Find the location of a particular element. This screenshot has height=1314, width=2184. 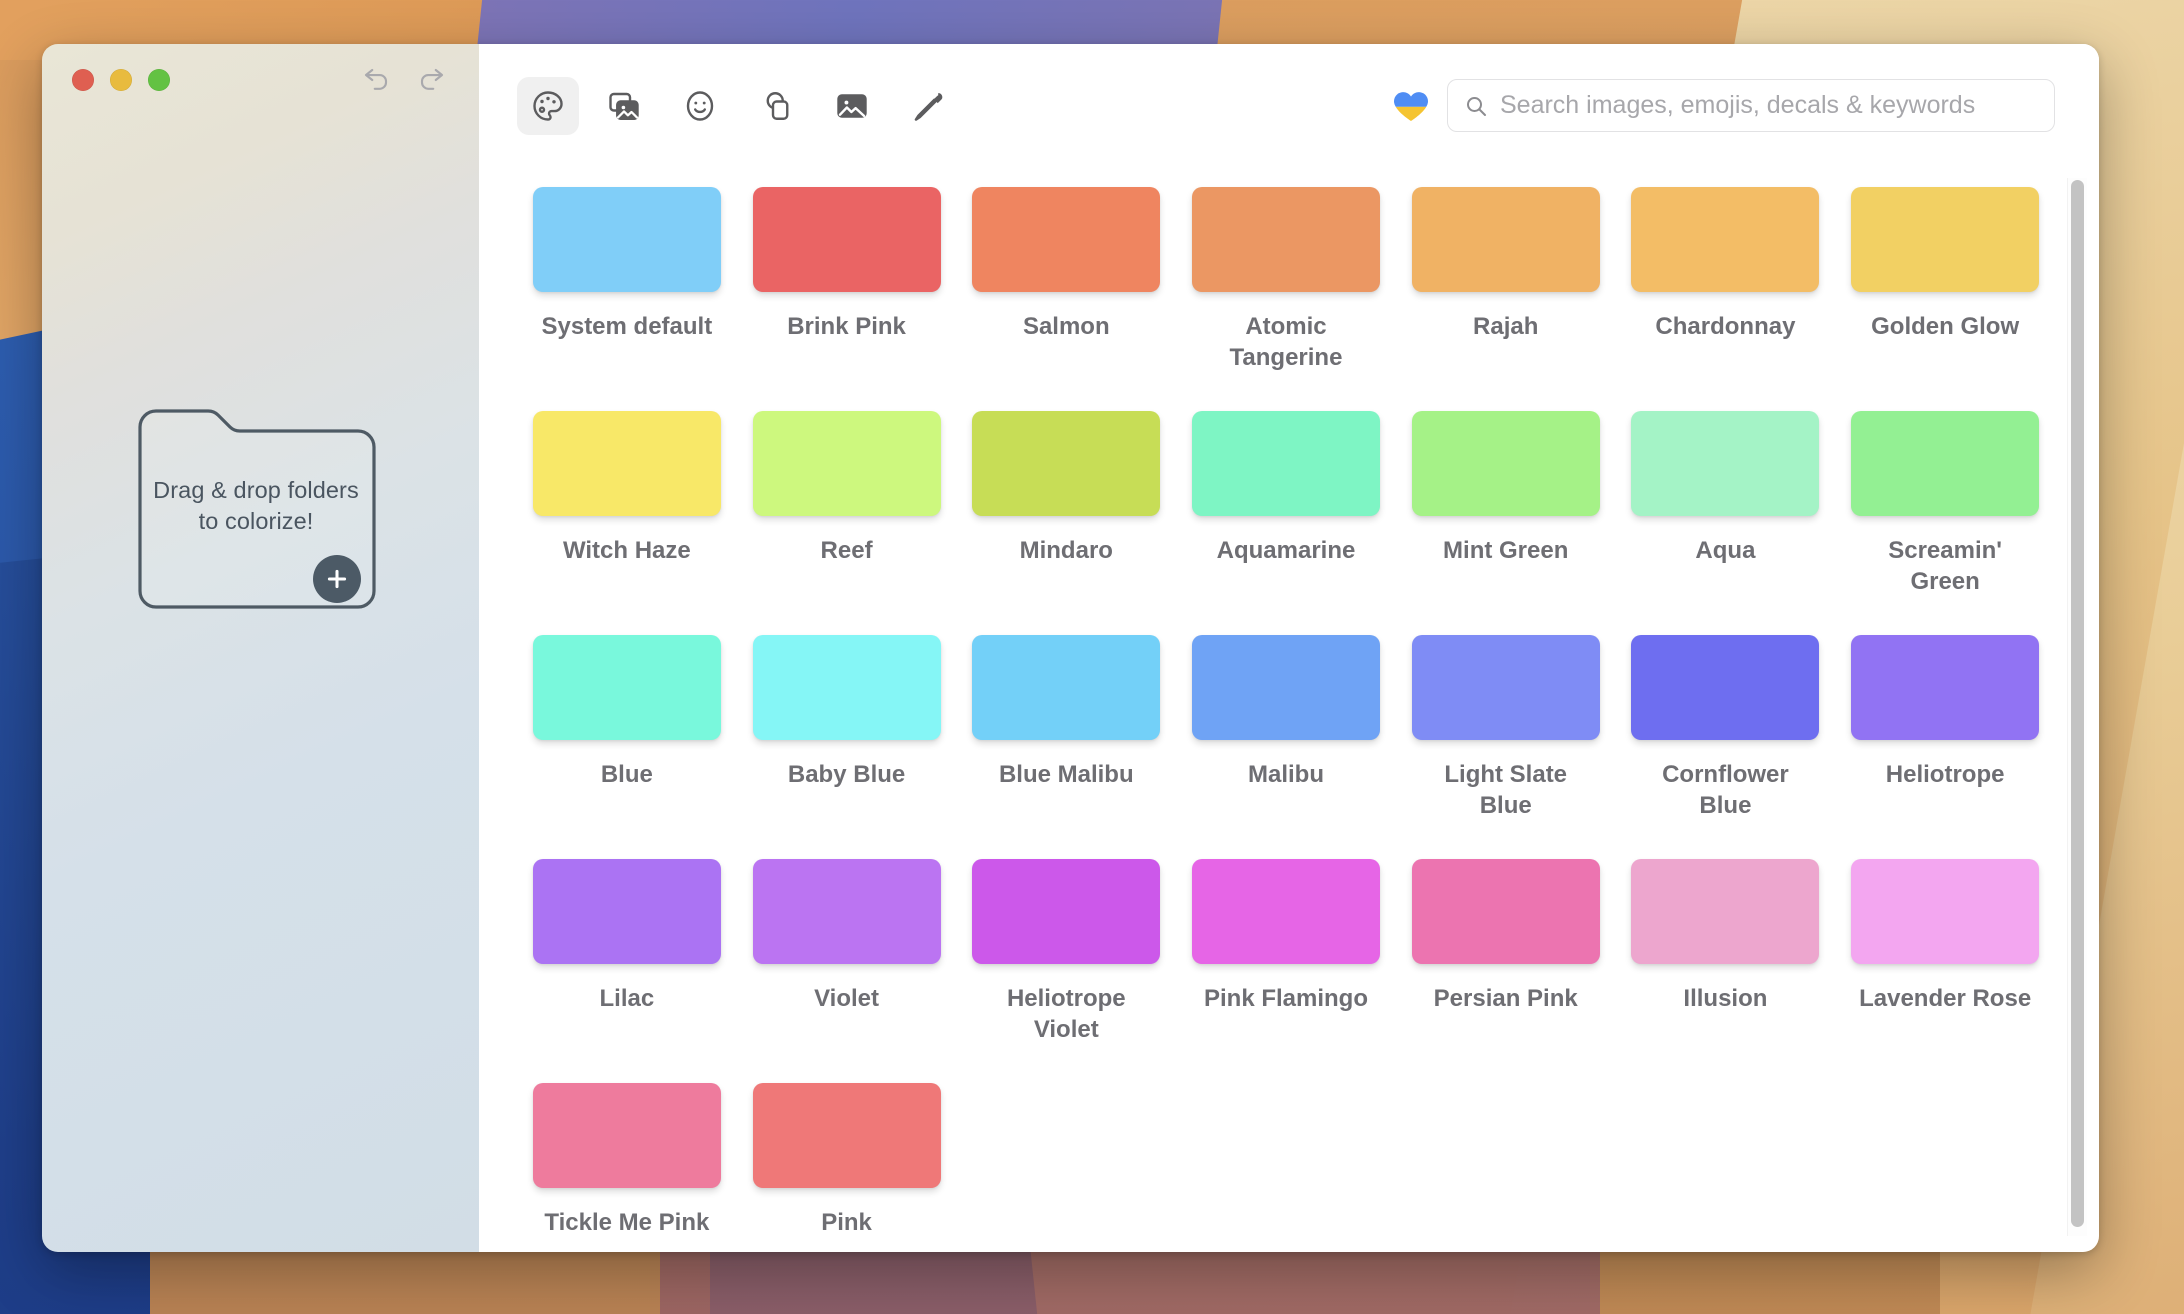

color-swatch-item: Malibu is located at coordinates (1286, 747).